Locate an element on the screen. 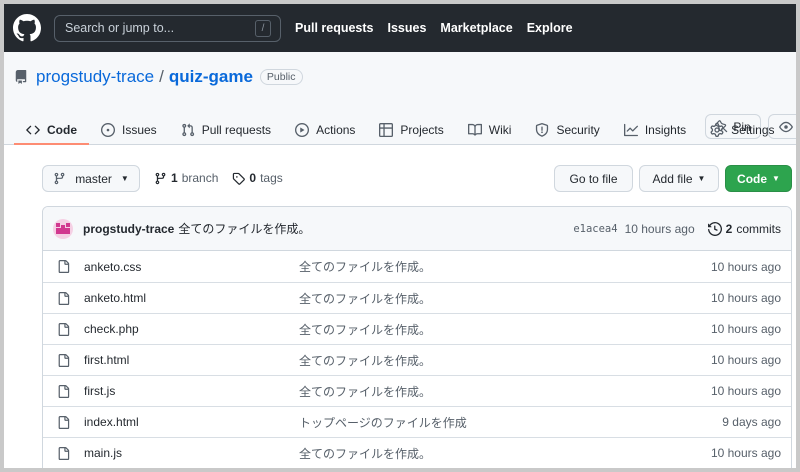  commit-time: 10 hours ago is located at coordinates (659, 229).